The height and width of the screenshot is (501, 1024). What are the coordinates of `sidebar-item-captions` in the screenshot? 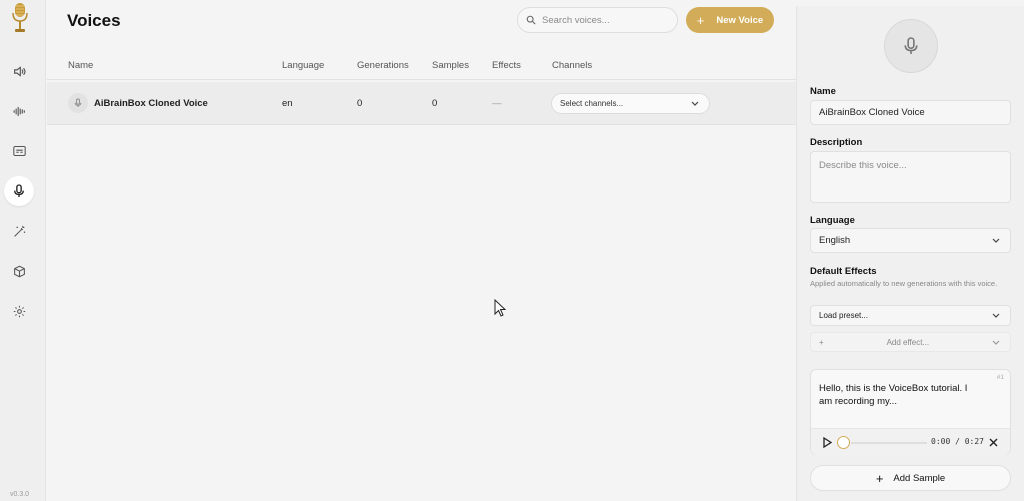 It's located at (19, 151).